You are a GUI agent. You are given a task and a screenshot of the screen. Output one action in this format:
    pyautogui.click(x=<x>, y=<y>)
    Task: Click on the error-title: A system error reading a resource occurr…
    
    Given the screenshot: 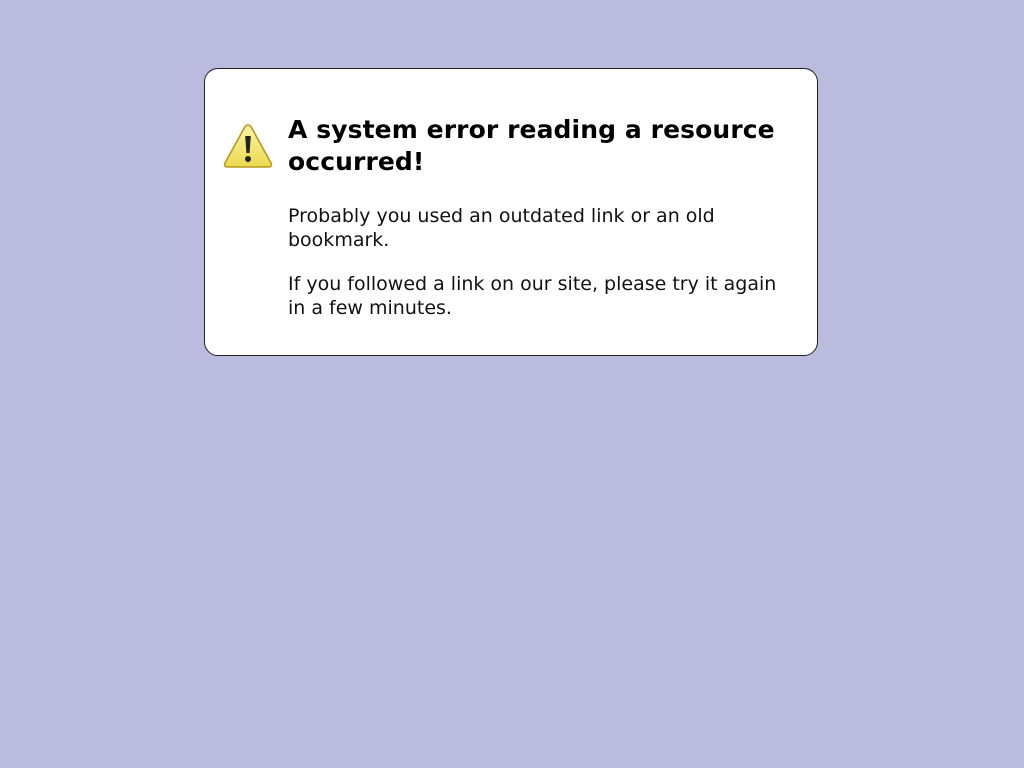 What is the action you would take?
    pyautogui.click(x=531, y=145)
    